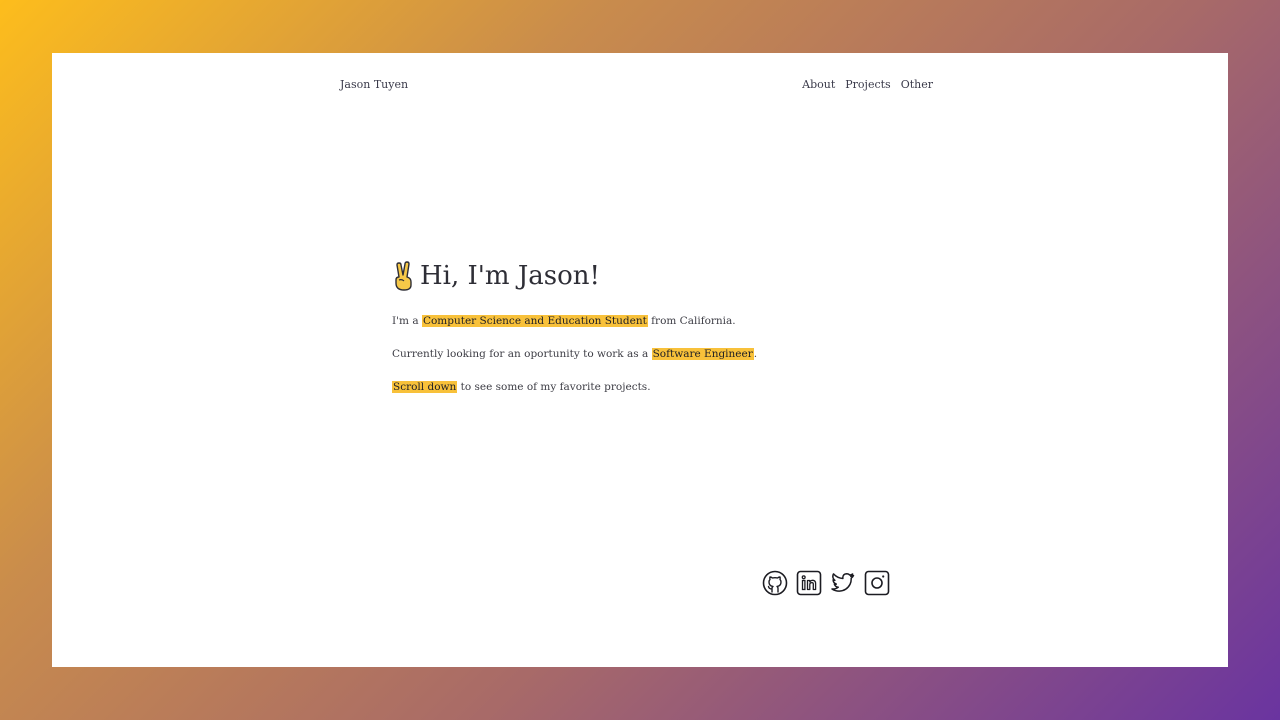  What do you see at coordinates (374, 84) in the screenshot?
I see `brand-link: Jason Tuyen` at bounding box center [374, 84].